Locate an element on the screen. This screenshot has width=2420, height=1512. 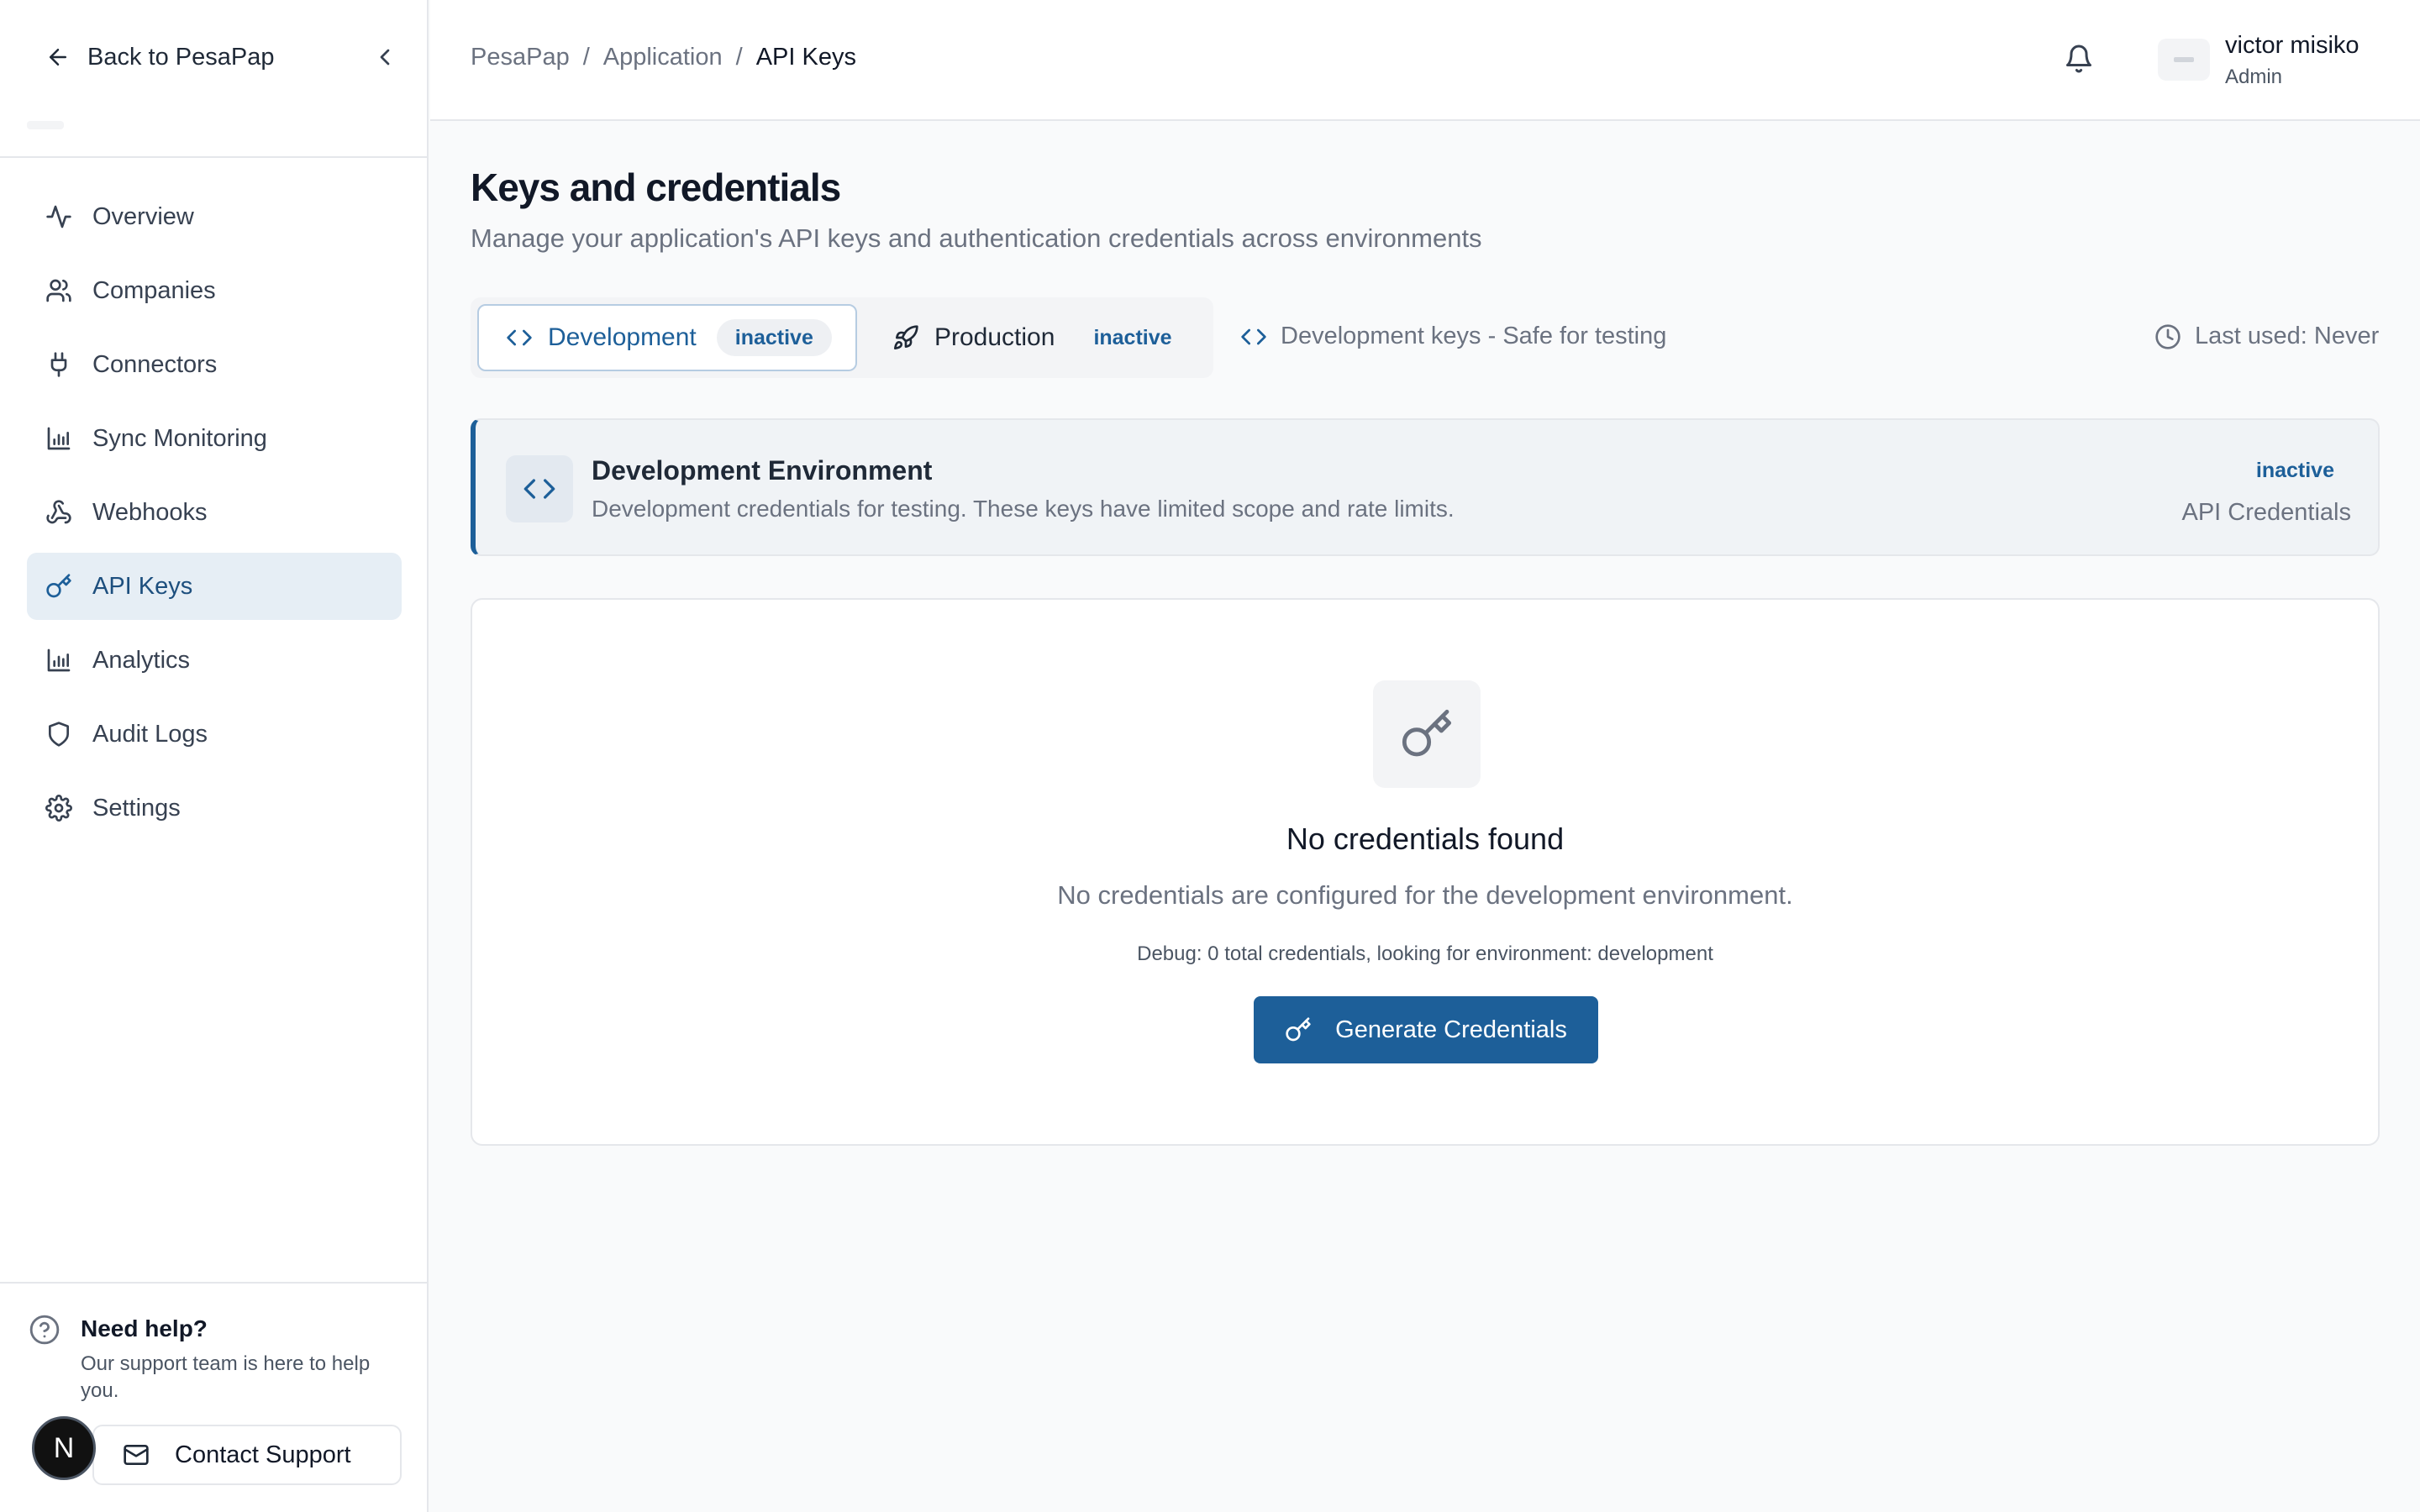
sidebar-placeholder is located at coordinates (45, 125).